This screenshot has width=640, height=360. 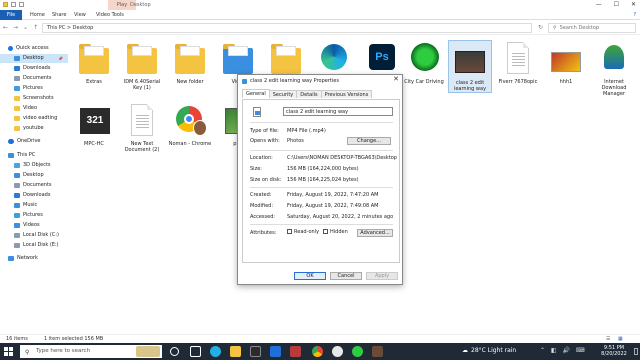 I want to click on tab-view: View, so click(x=80, y=15).